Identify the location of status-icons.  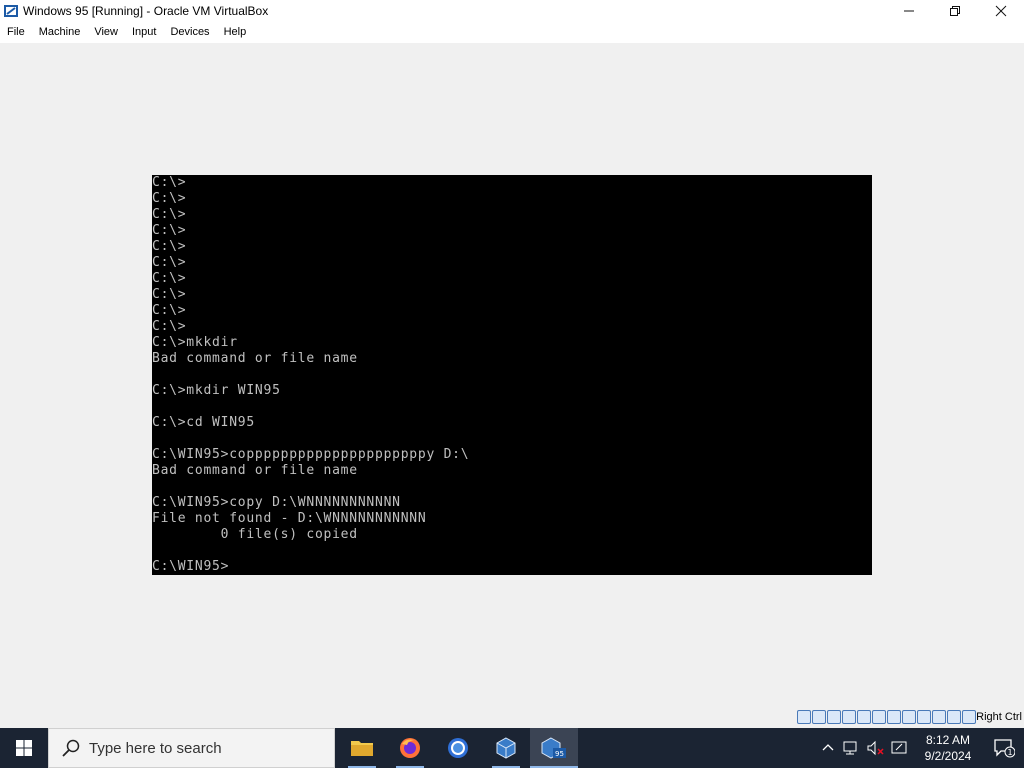
(886, 717).